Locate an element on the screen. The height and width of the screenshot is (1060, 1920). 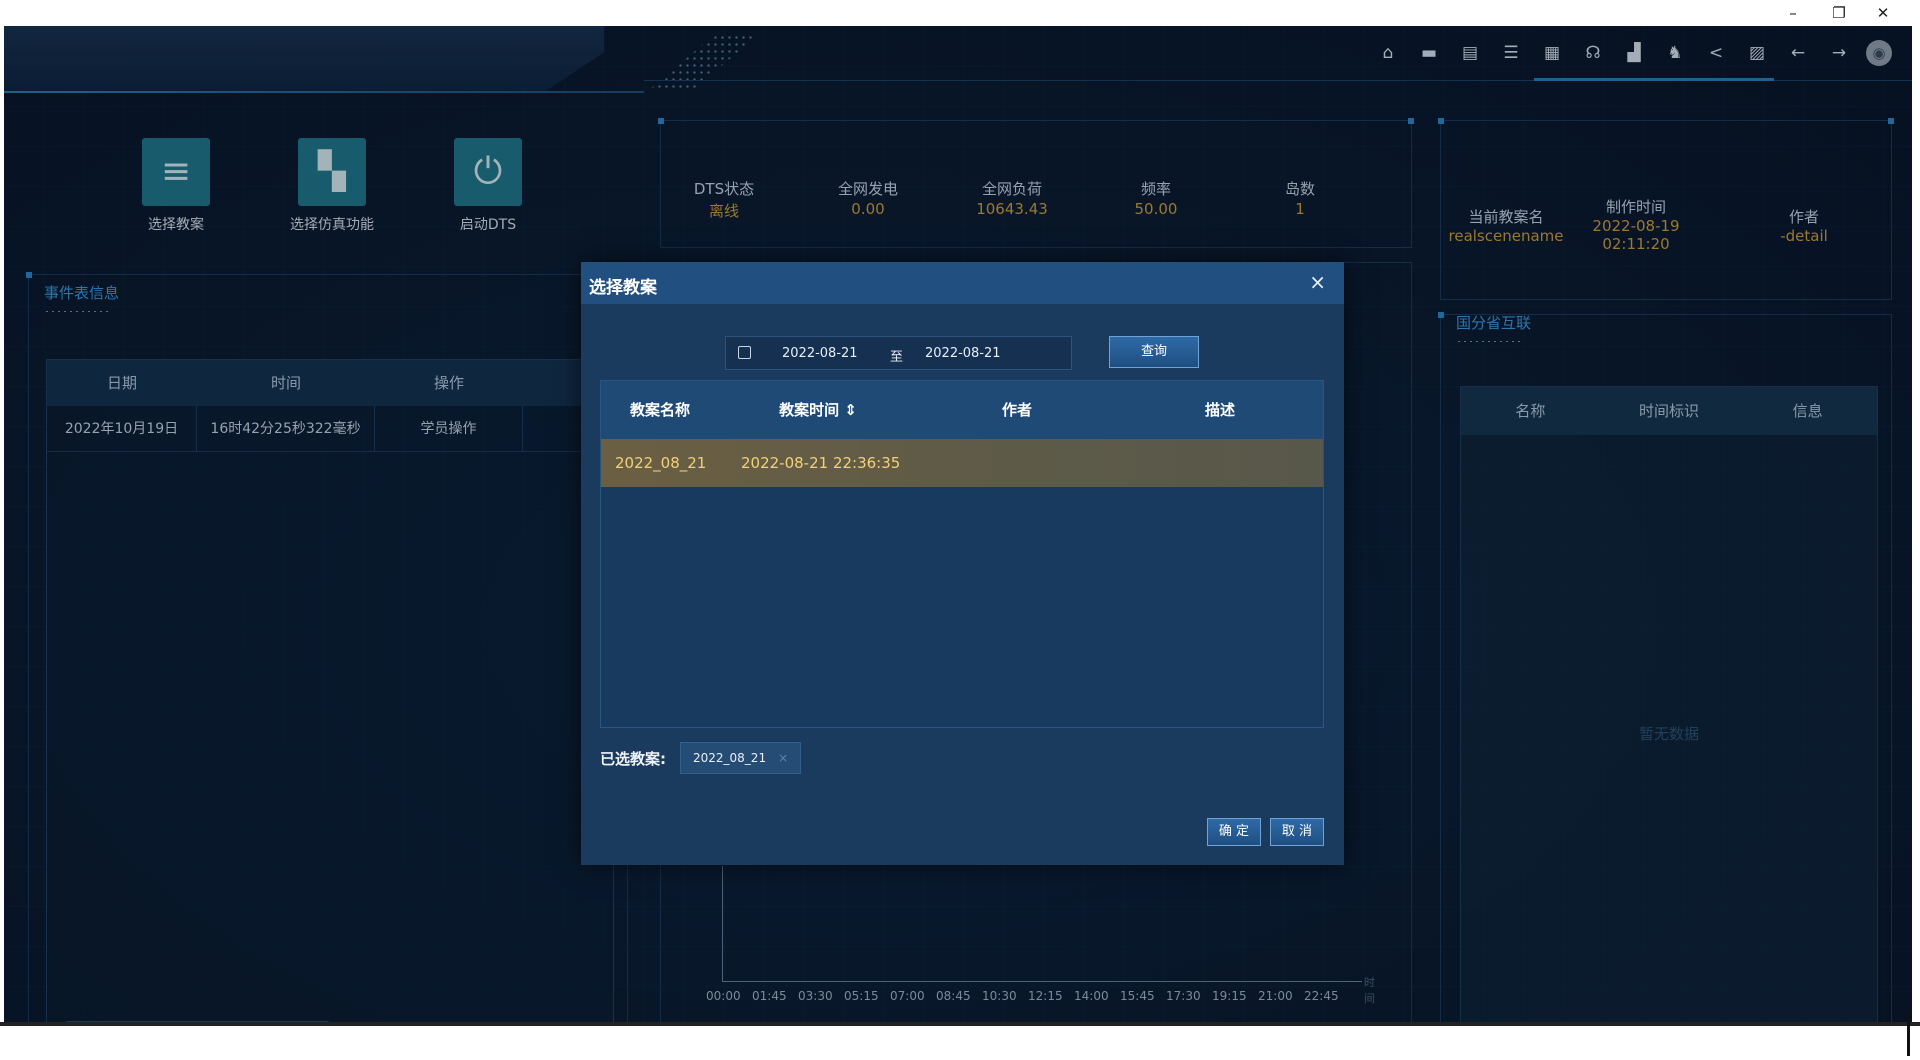
bottom-bar is located at coordinates (960, 1034).